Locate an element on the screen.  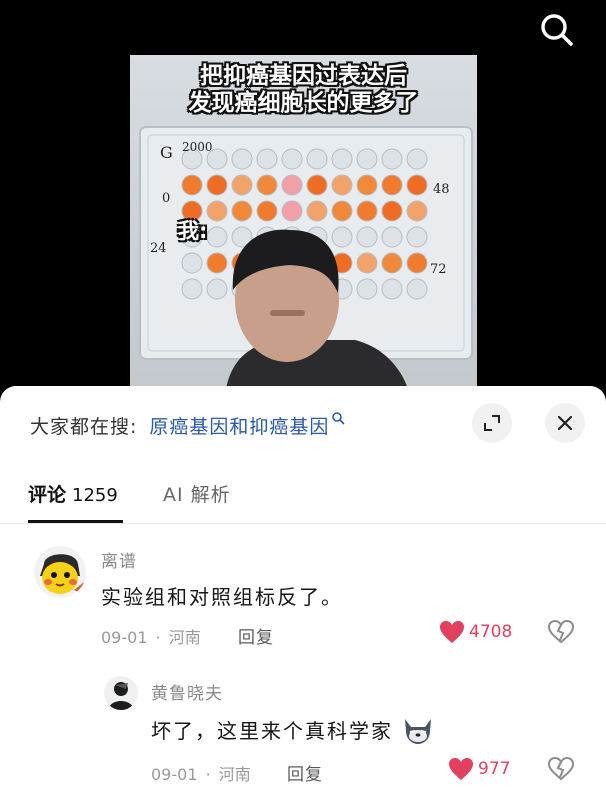
tab-comments: 评论 1259 is located at coordinates (73, 493).